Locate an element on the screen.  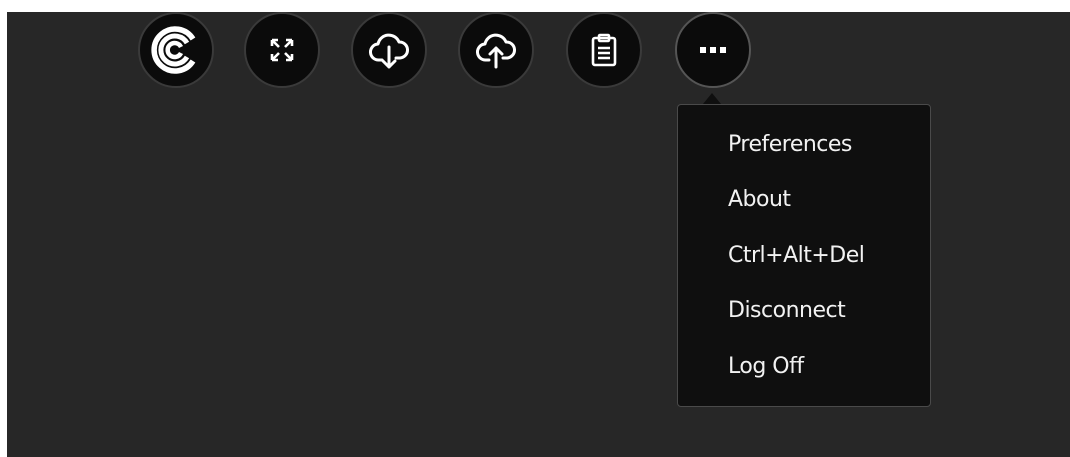
citrix-logo-button is located at coordinates (176, 50).